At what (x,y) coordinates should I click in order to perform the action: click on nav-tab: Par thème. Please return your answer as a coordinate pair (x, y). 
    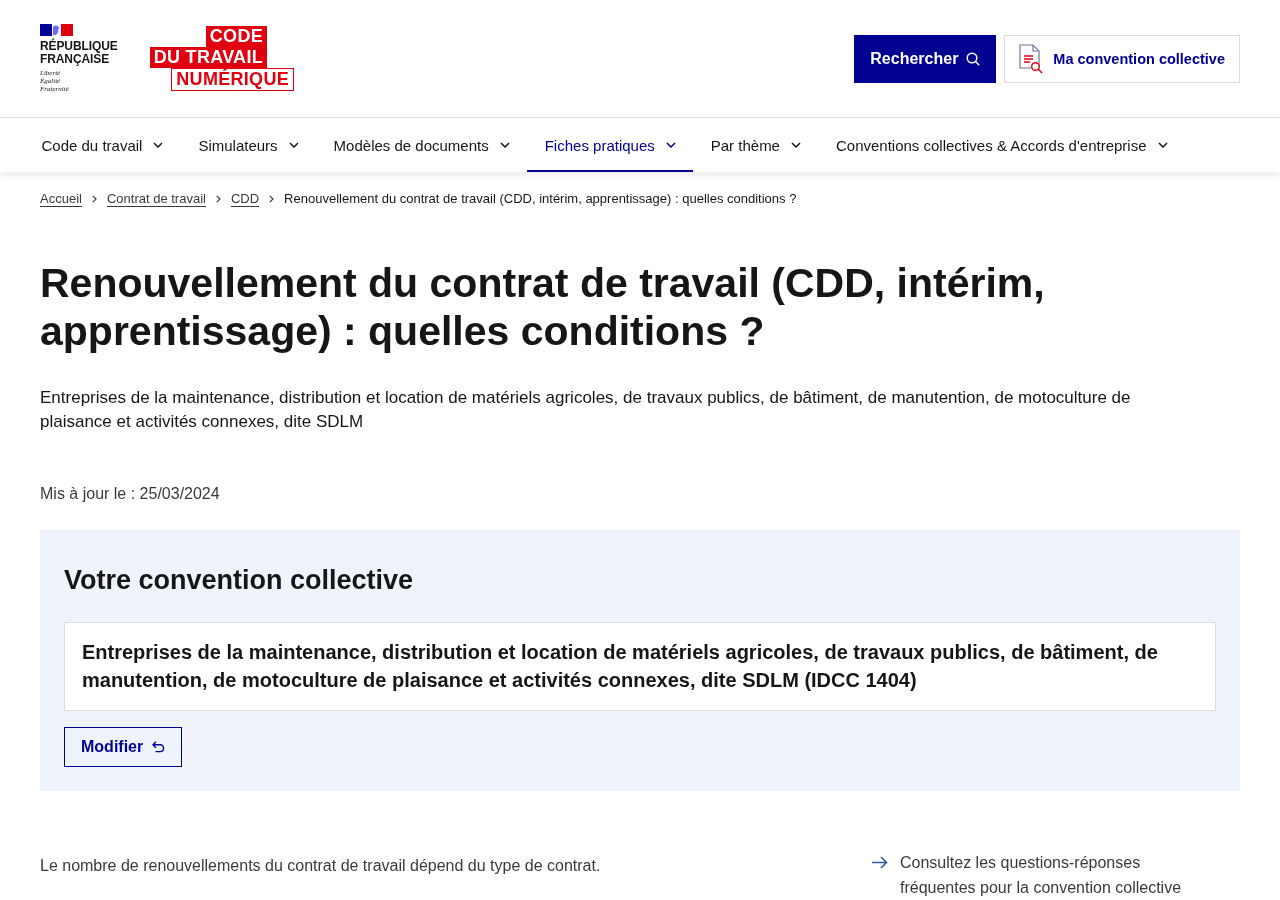
    Looking at the image, I should click on (756, 145).